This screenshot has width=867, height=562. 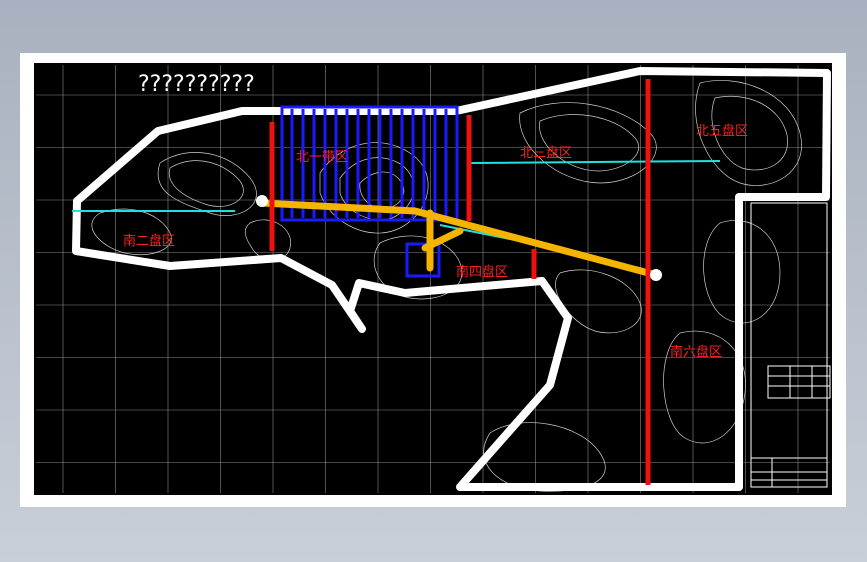 I want to click on zone-label-south4: 南四盘区, so click(x=482, y=272).